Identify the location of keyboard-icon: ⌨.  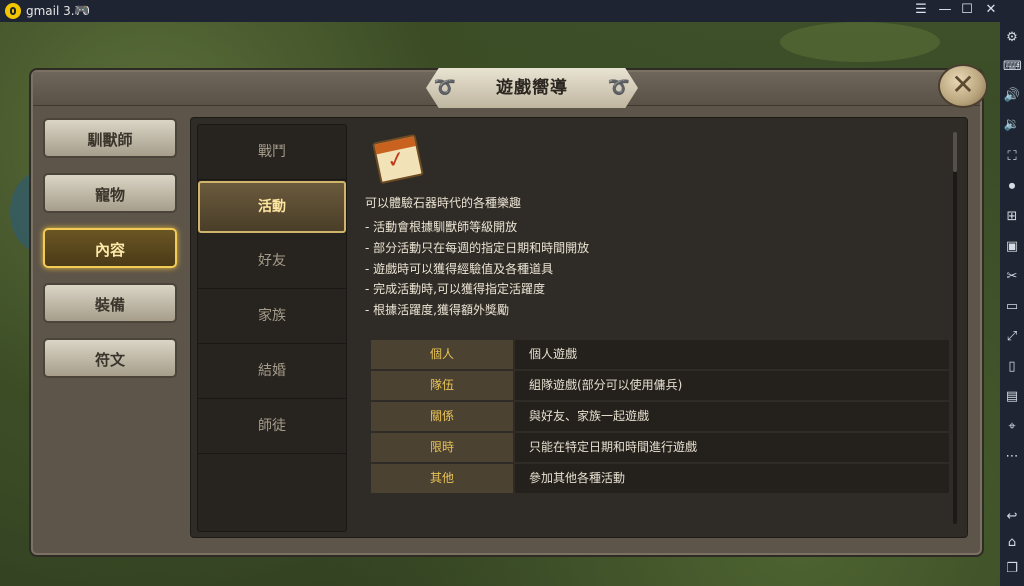
(1012, 67).